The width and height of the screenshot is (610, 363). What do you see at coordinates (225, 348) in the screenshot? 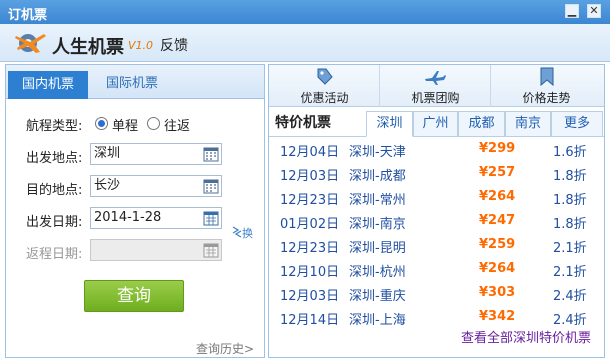
I see `query-history-link: 查询历史>` at bounding box center [225, 348].